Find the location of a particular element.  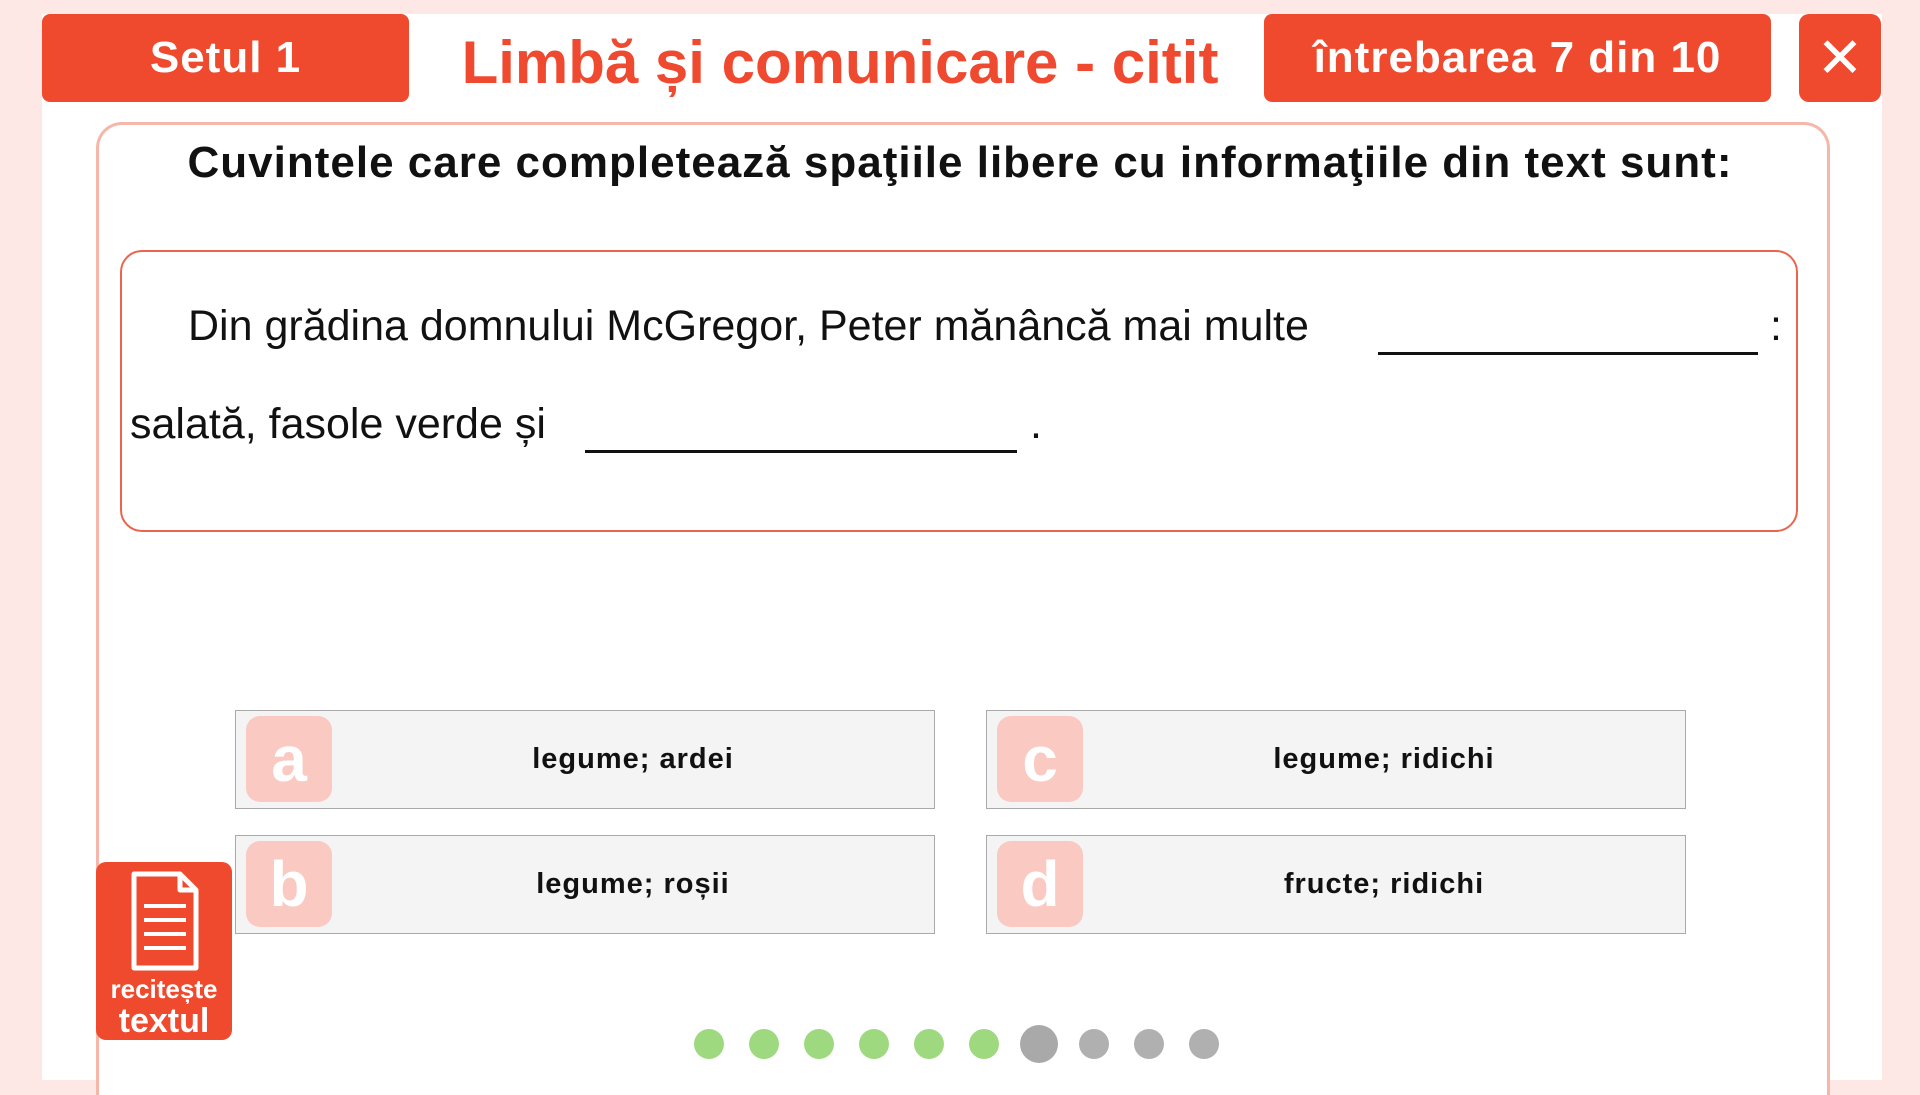

question-counter: întrebarea 7 din 10 is located at coordinates (1517, 58).